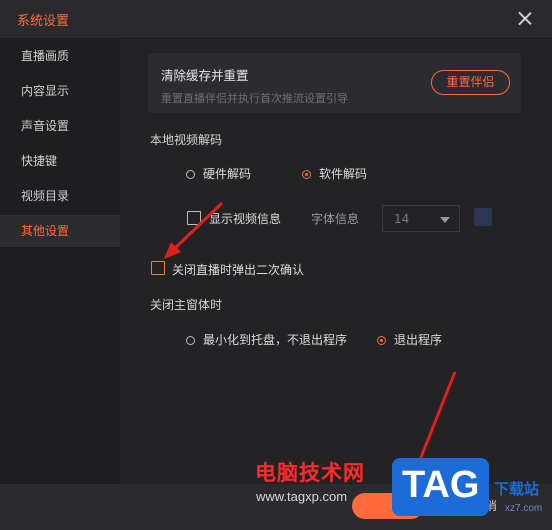 This screenshot has height=530, width=552. What do you see at coordinates (483, 217) in the screenshot?
I see `font-color-picker` at bounding box center [483, 217].